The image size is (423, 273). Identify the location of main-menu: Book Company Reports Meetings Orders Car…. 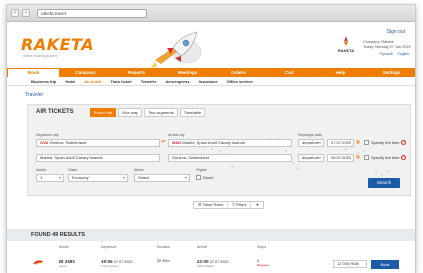
(211, 72).